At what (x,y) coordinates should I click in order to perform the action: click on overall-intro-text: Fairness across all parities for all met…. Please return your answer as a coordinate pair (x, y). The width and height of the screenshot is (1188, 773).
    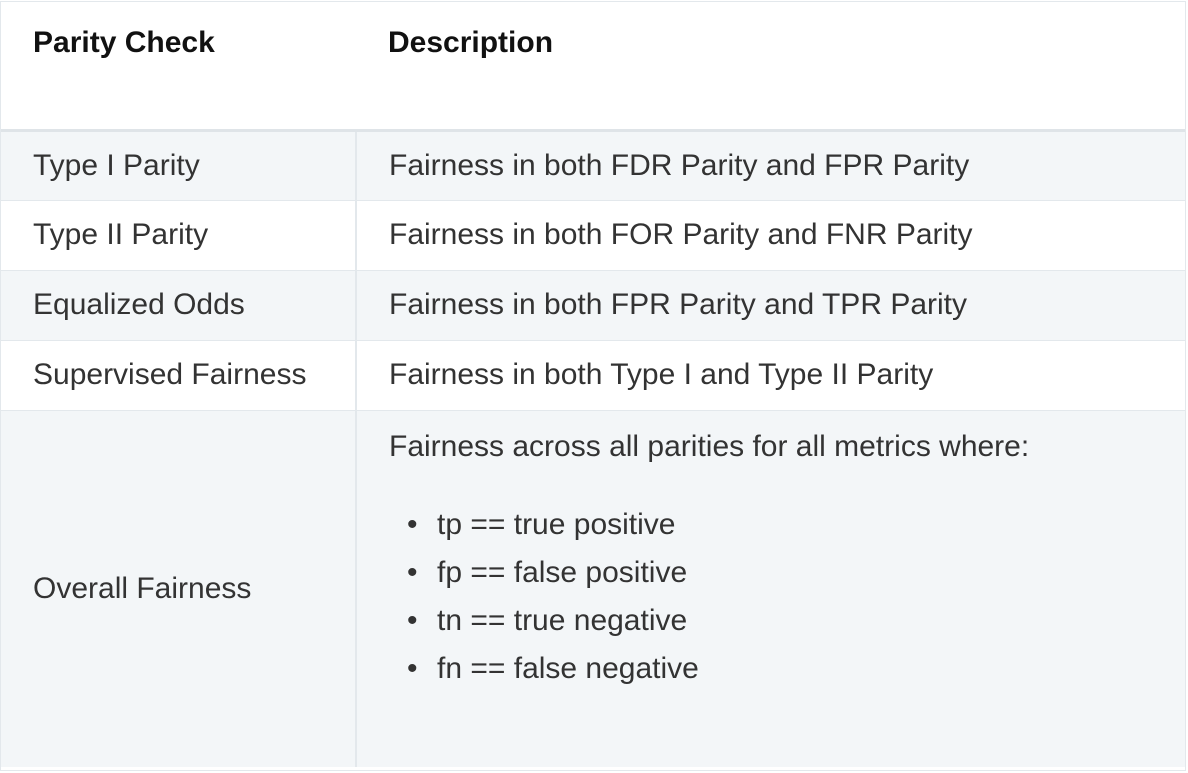
    Looking at the image, I should click on (709, 446).